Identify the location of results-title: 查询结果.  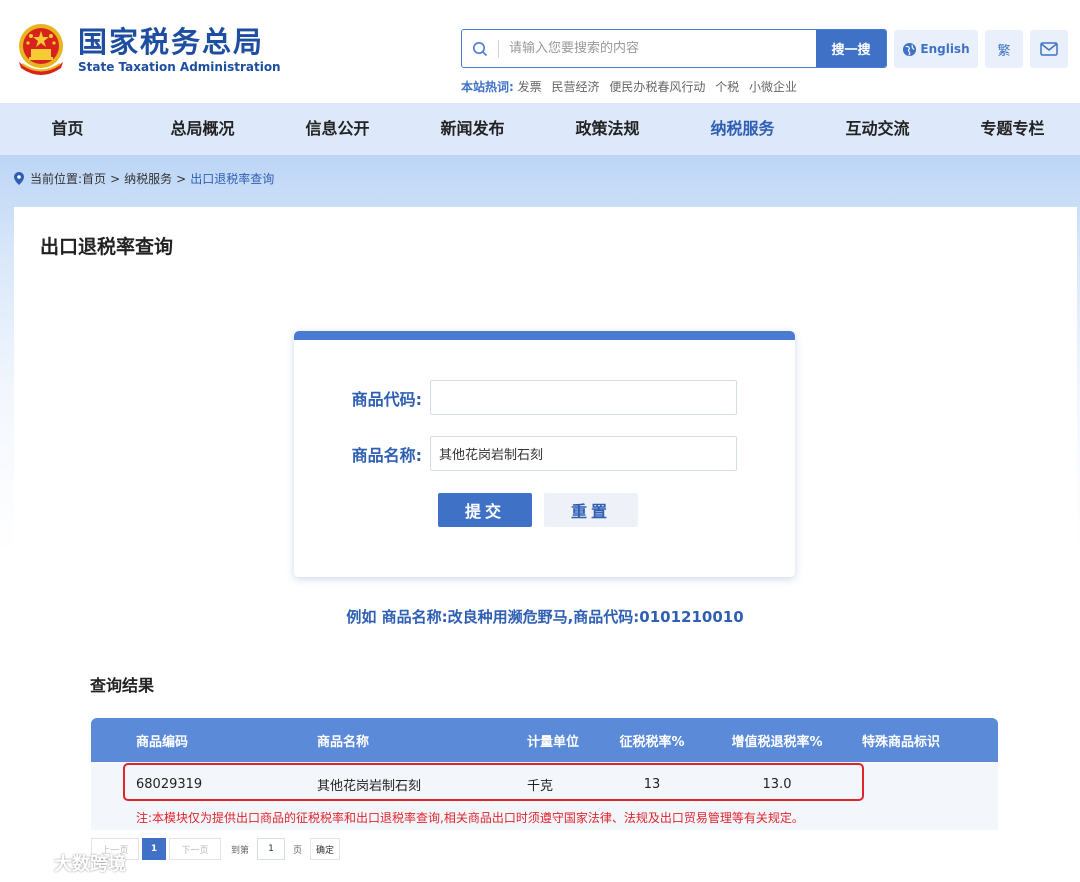
(122, 685).